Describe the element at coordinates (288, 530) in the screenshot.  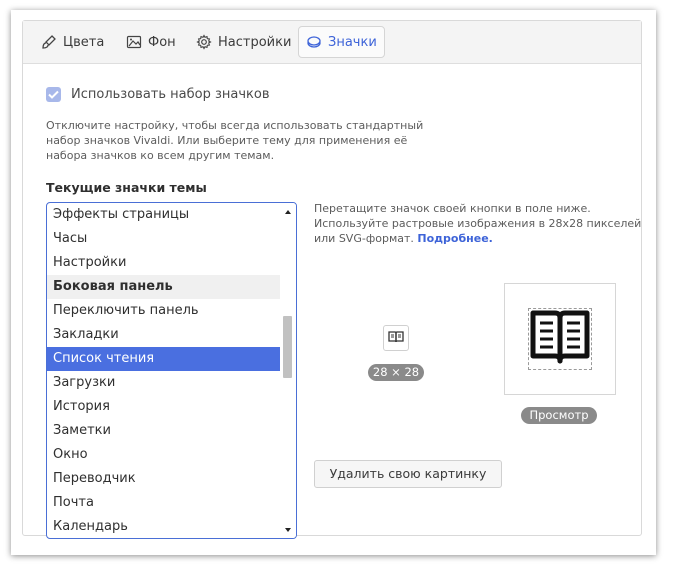
I see `scroll-down-arrow-icon` at that location.